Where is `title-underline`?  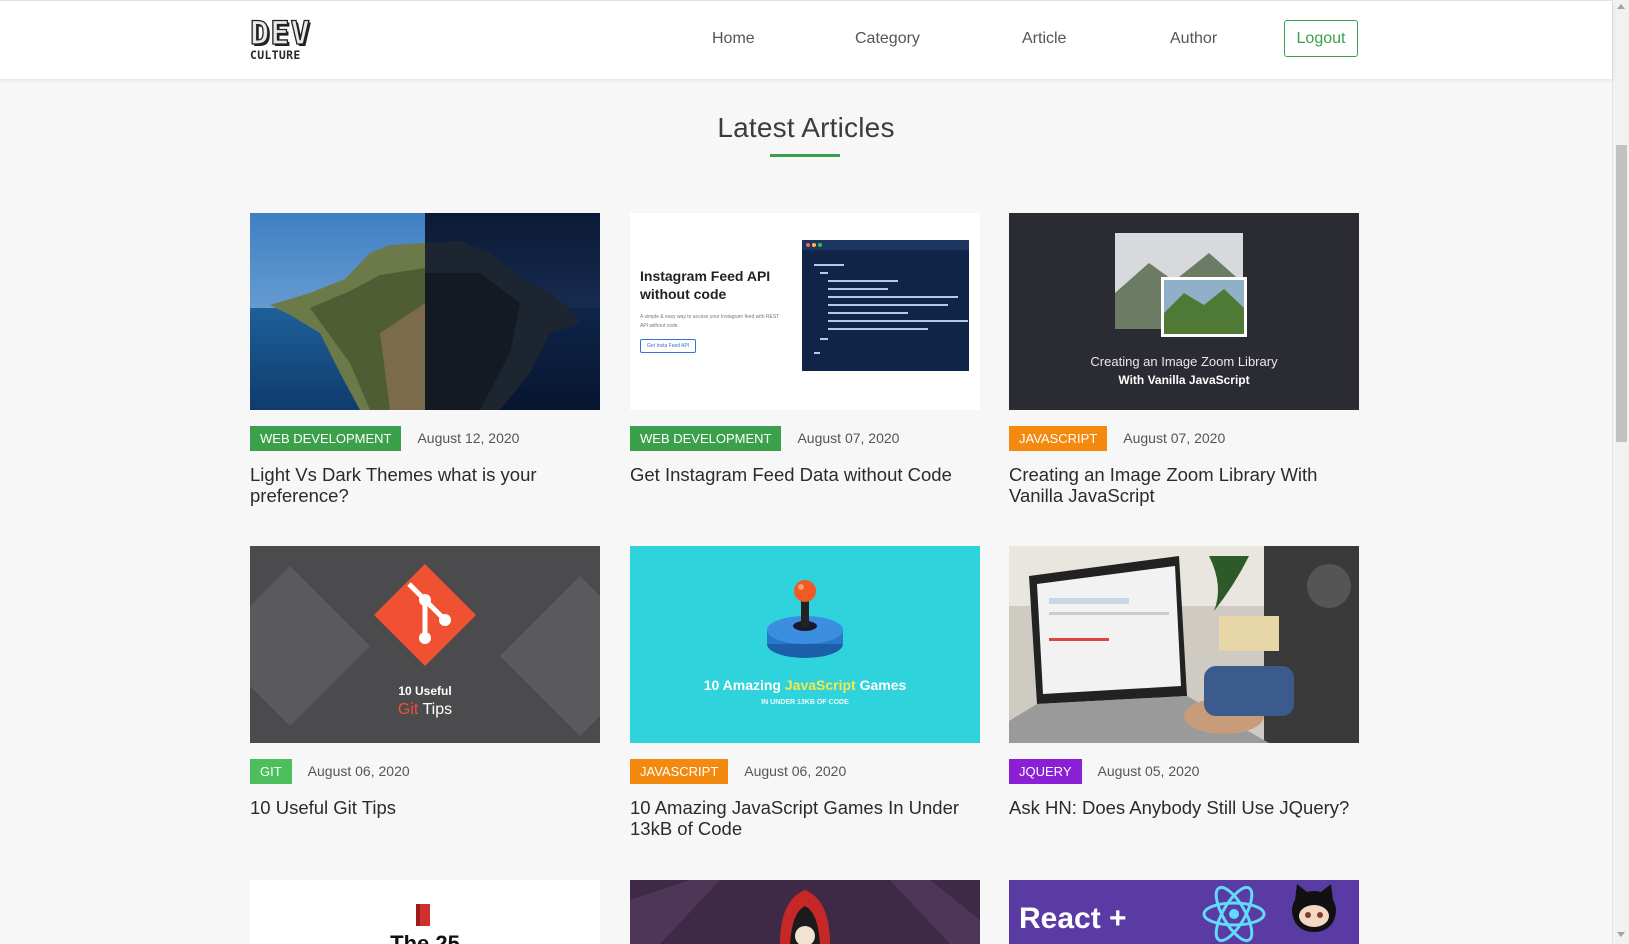 title-underline is located at coordinates (805, 155).